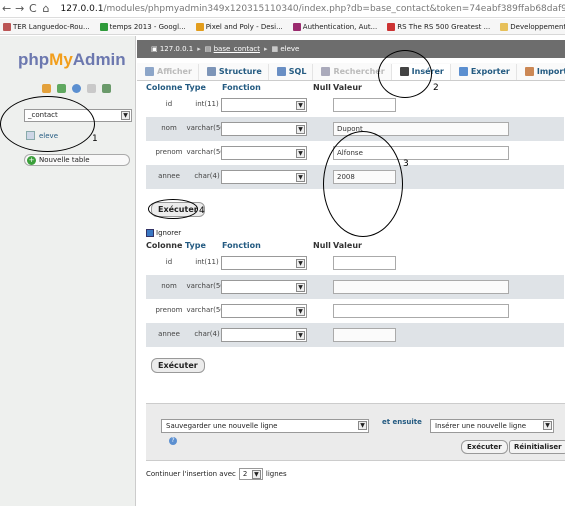  What do you see at coordinates (211, 71) in the screenshot?
I see `structure-icon` at bounding box center [211, 71].